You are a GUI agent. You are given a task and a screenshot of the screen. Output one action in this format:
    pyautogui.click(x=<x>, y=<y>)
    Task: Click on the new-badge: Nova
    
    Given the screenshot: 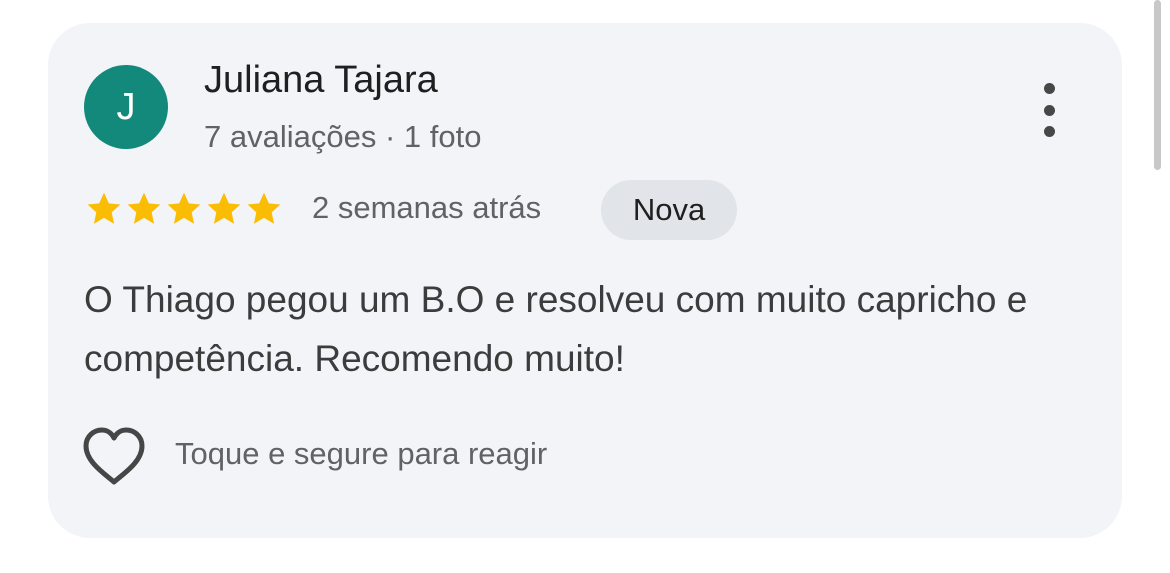 What is the action you would take?
    pyautogui.click(x=669, y=210)
    